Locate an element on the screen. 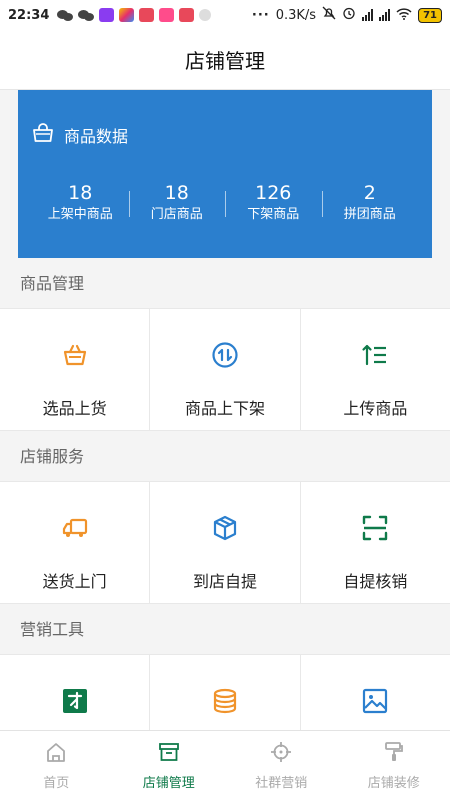  stat-value: 2 is located at coordinates (369, 193).